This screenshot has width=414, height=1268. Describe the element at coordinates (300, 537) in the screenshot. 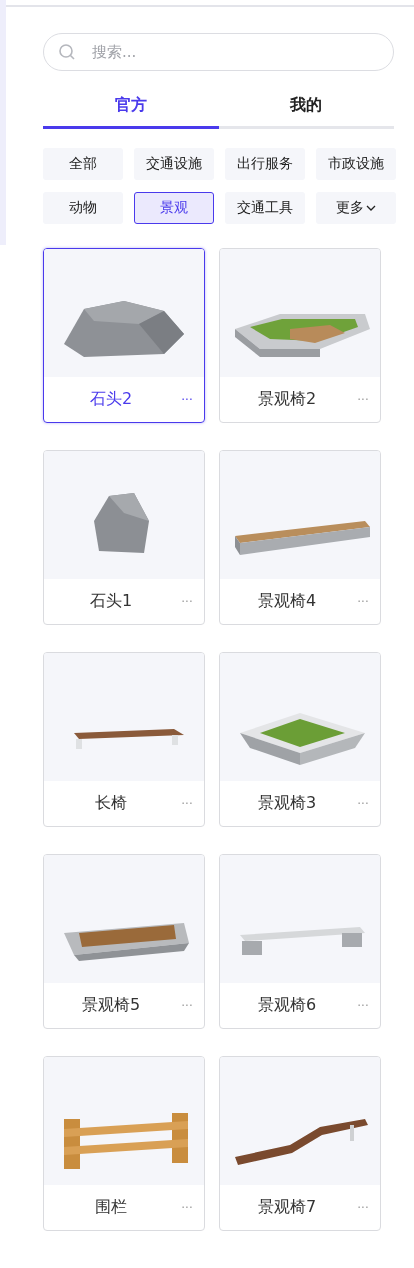

I see `model-card: 景观椅4 ···` at that location.